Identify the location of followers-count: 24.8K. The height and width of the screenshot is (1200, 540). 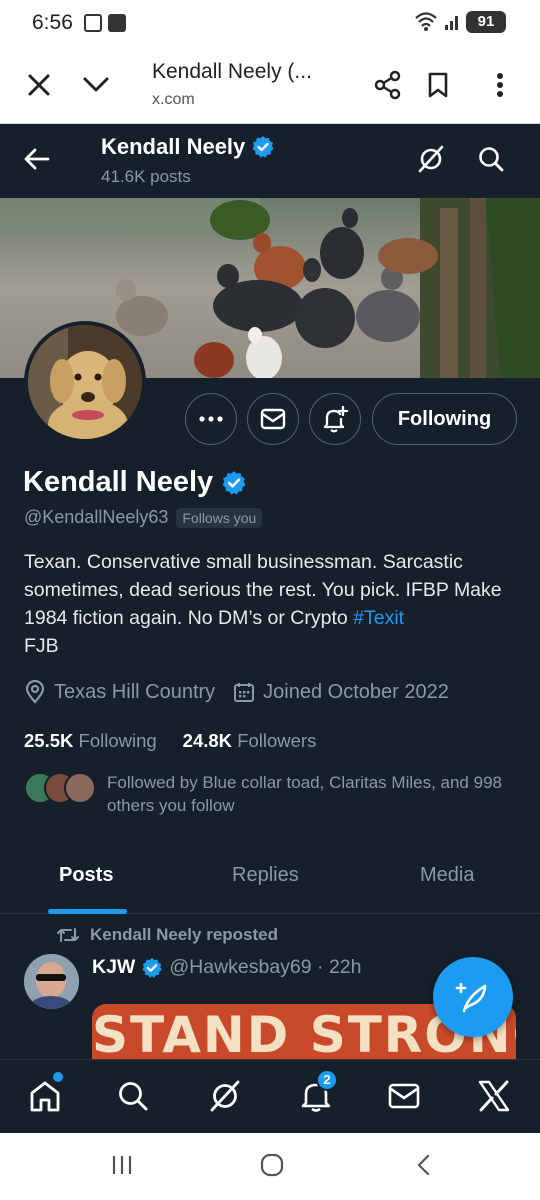
(207, 740).